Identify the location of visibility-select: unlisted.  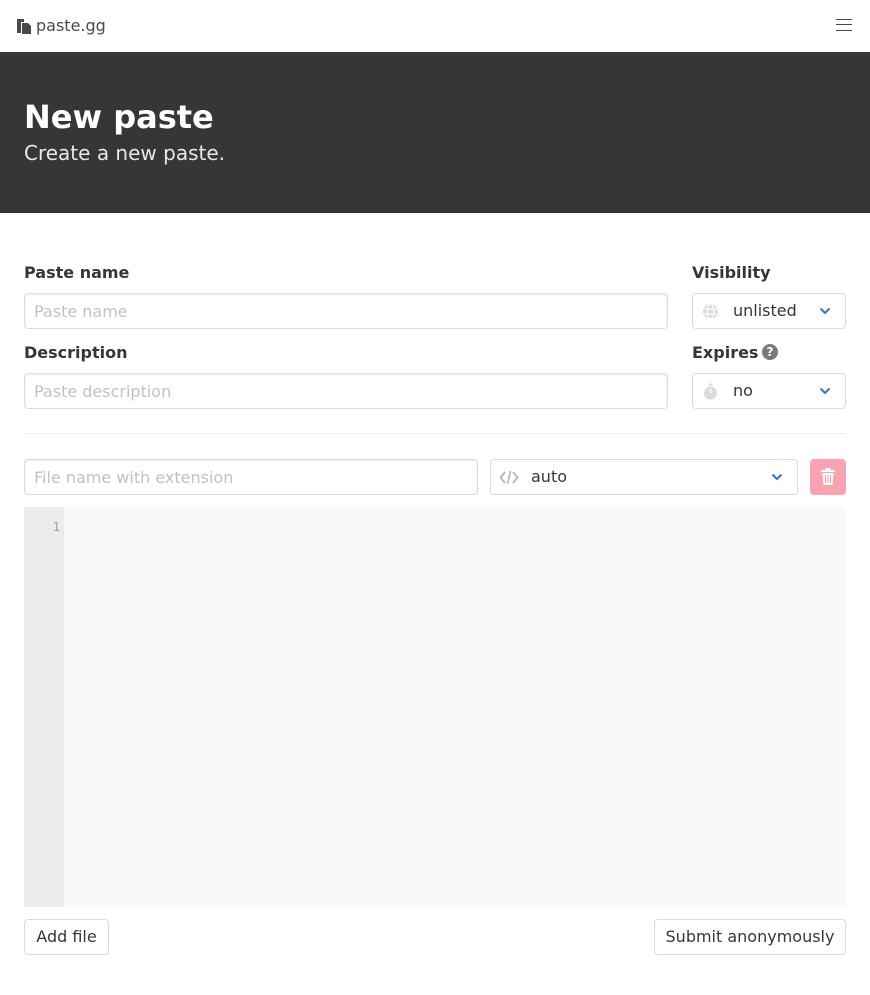
(769, 311).